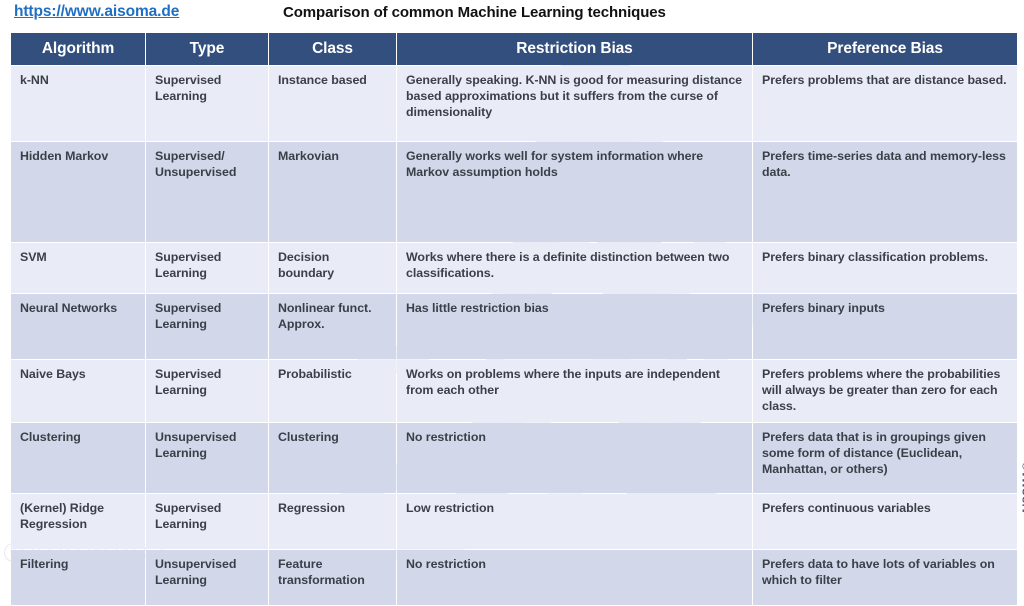 The height and width of the screenshot is (606, 1024). I want to click on cell-class: Markovian, so click(332, 192).